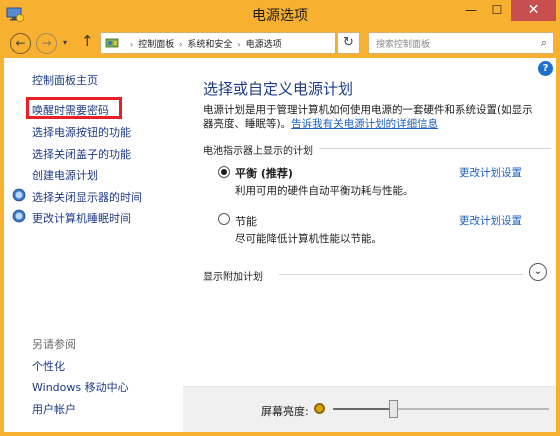  What do you see at coordinates (81, 132) in the screenshot?
I see `sidebar-item-power-buttons: 选择电源按钮的功能` at bounding box center [81, 132].